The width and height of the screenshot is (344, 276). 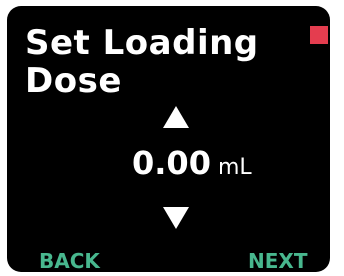 I want to click on title-line-1: Set Loading, so click(x=142, y=43).